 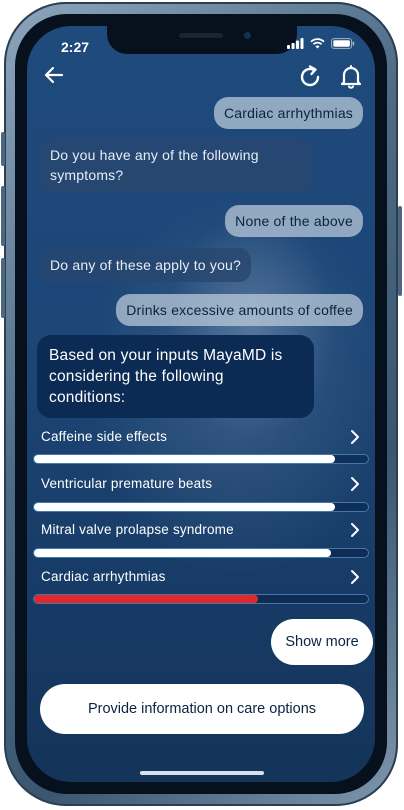 What do you see at coordinates (103, 576) in the screenshot?
I see `condition-label: Cardiac arrhythmias` at bounding box center [103, 576].